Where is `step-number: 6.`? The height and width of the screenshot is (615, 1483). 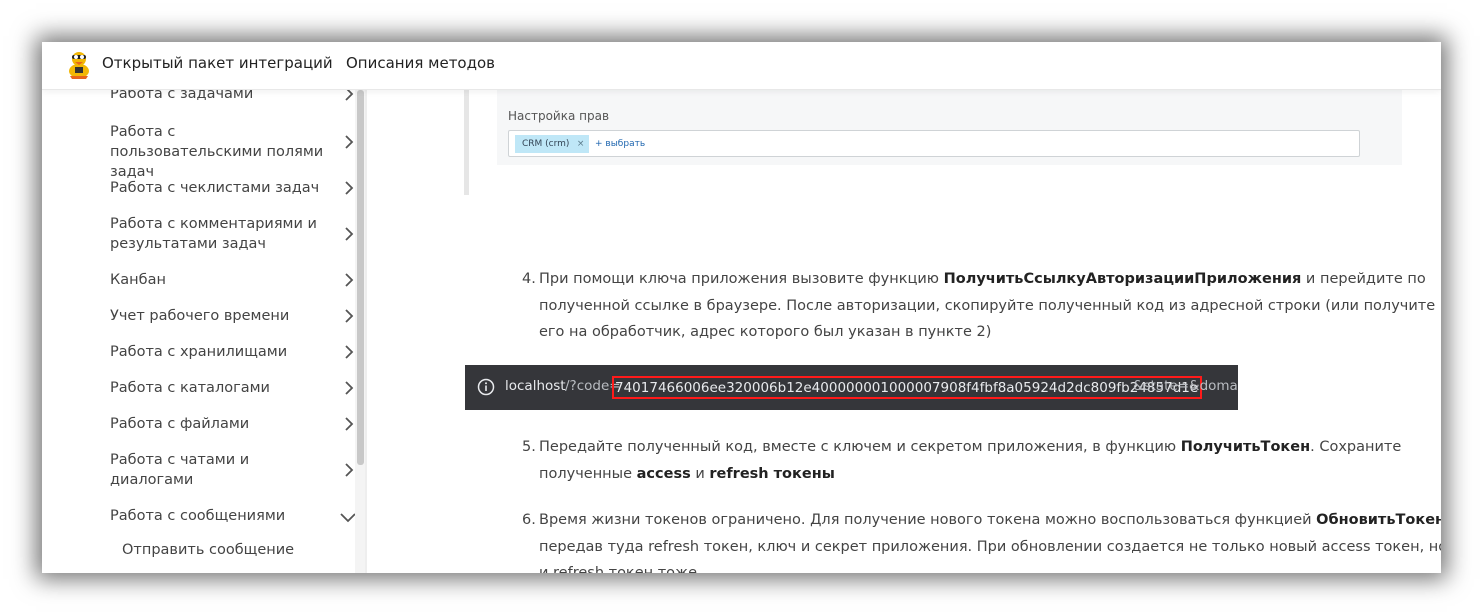 step-number: 6. is located at coordinates (529, 520).